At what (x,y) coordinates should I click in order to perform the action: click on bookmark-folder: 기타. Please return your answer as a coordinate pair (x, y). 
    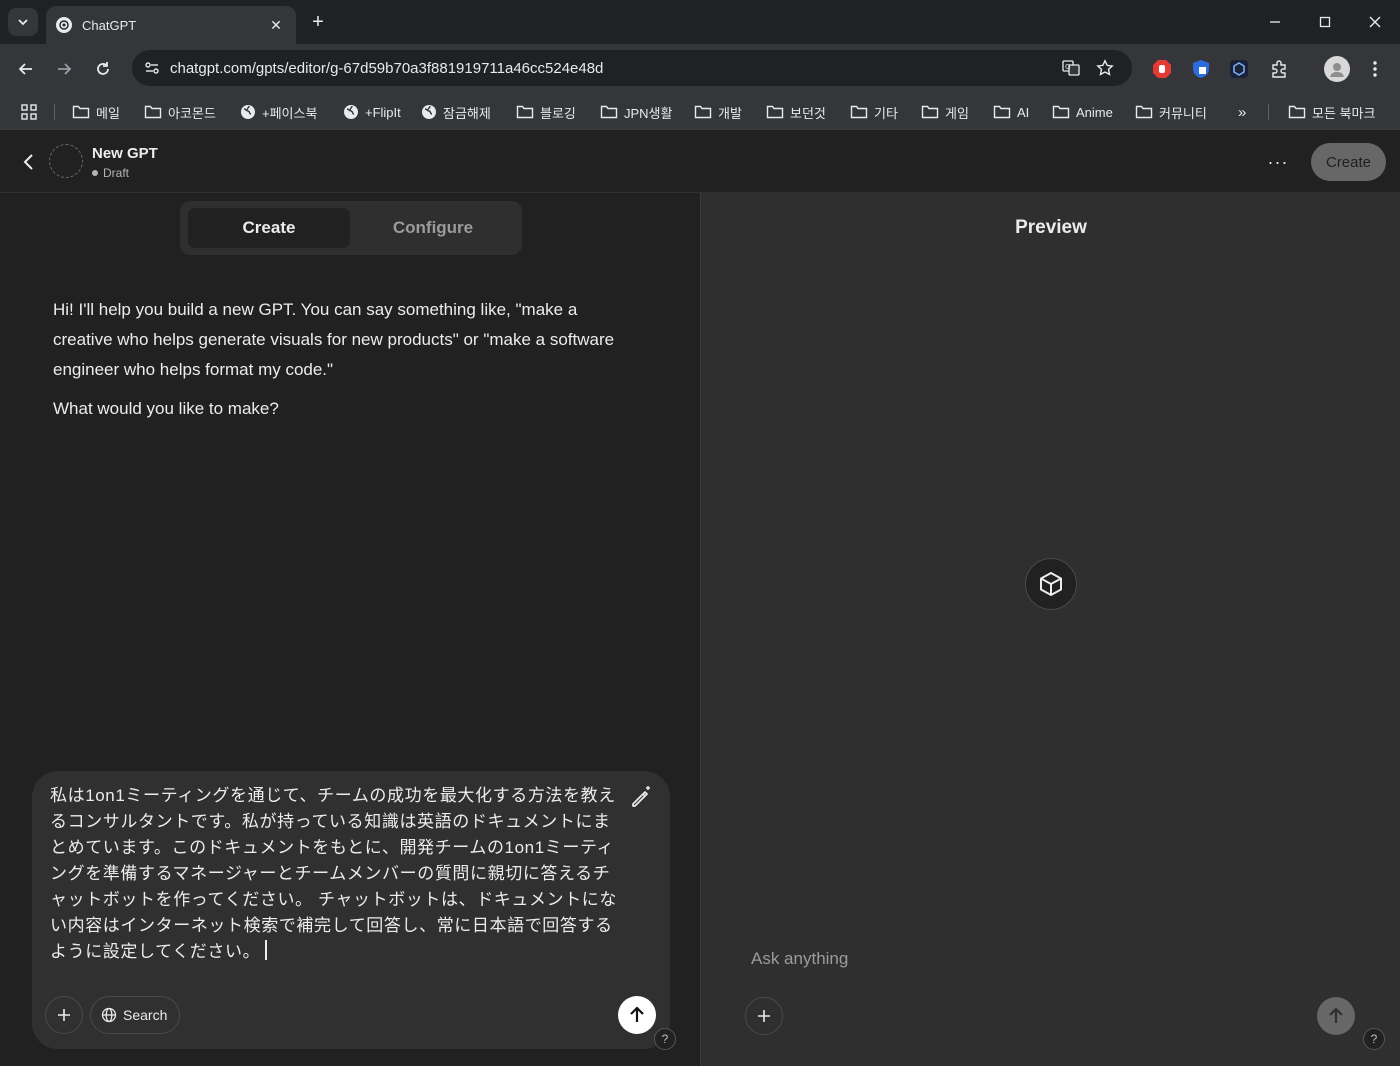
    Looking at the image, I should click on (874, 112).